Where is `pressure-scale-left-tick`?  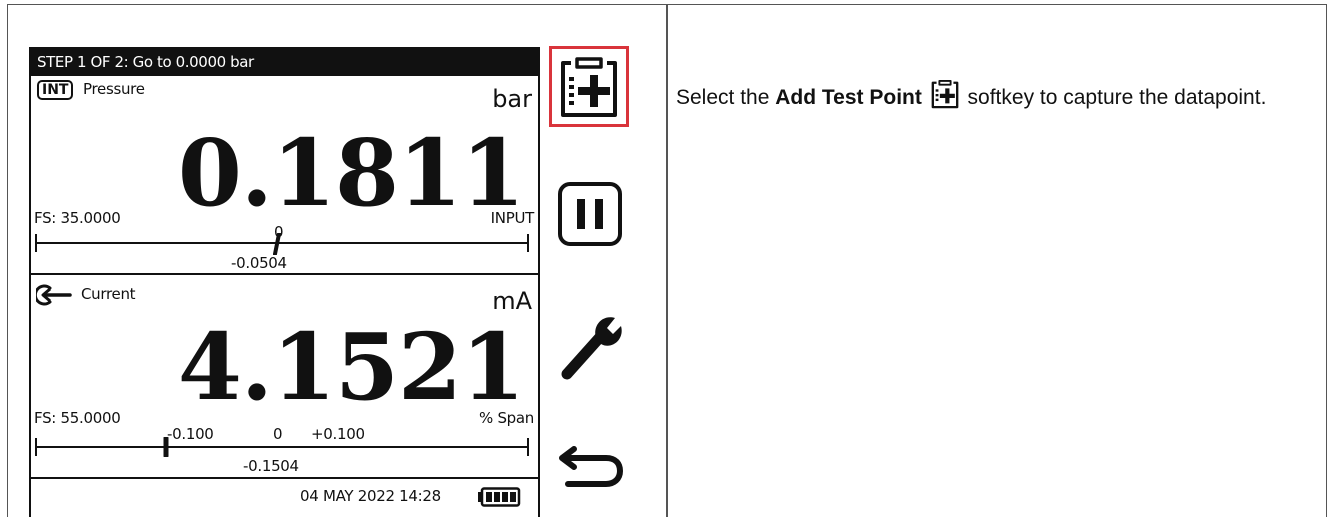
pressure-scale-left-tick is located at coordinates (36, 243).